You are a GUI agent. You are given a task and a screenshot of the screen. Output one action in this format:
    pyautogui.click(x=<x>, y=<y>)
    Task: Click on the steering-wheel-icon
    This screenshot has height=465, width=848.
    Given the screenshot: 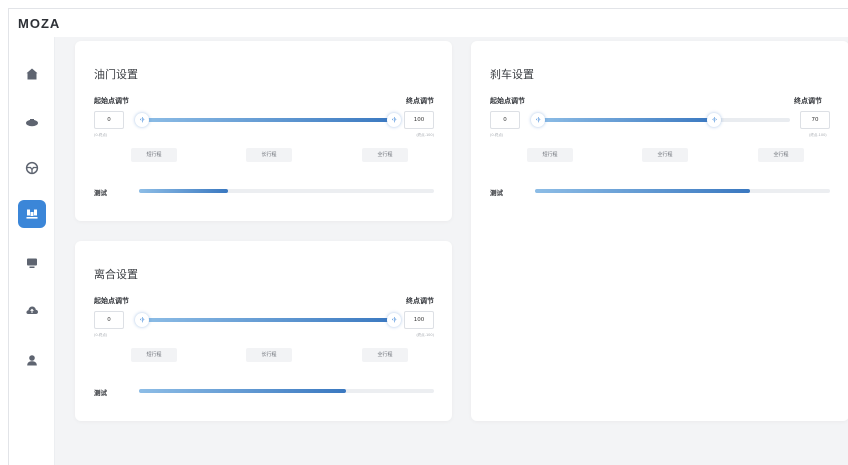 What is the action you would take?
    pyautogui.click(x=32, y=168)
    